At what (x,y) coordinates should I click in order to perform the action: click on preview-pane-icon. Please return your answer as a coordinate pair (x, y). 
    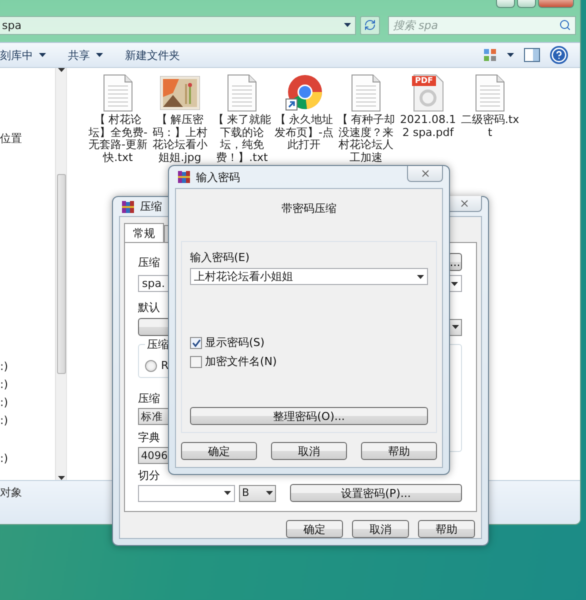
    Looking at the image, I should click on (532, 55).